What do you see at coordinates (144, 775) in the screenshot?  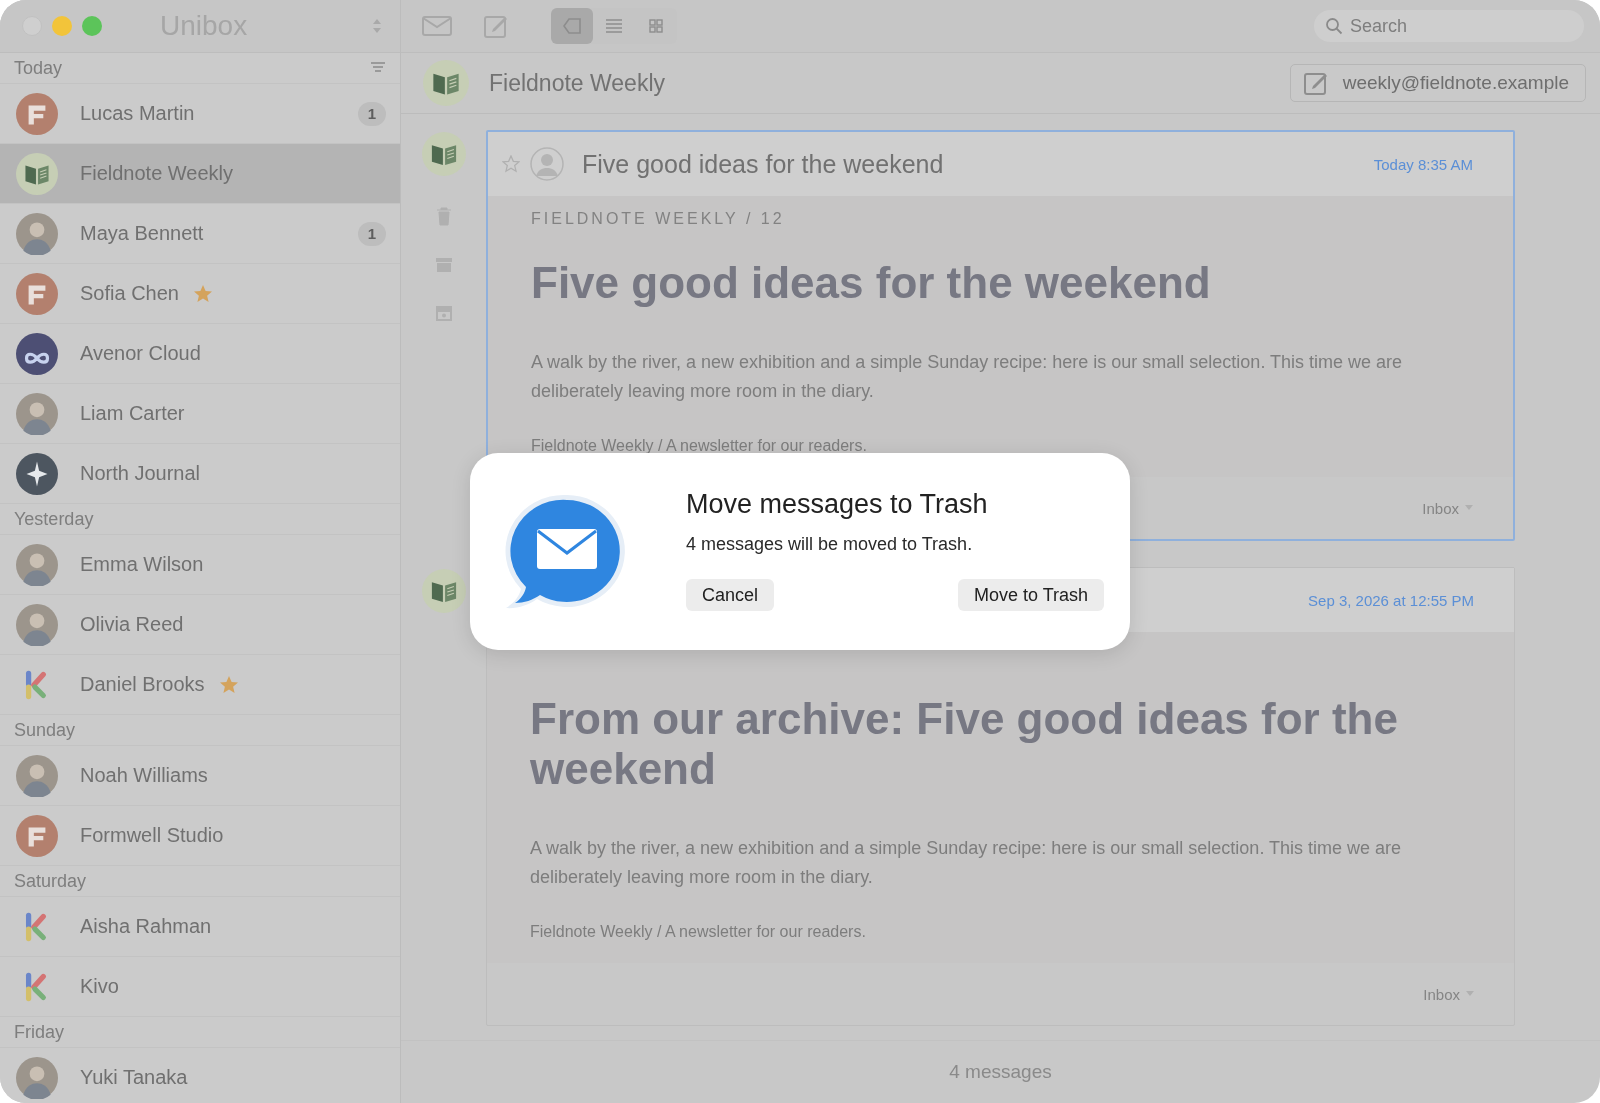 I see `contact-name: Noah Williams` at bounding box center [144, 775].